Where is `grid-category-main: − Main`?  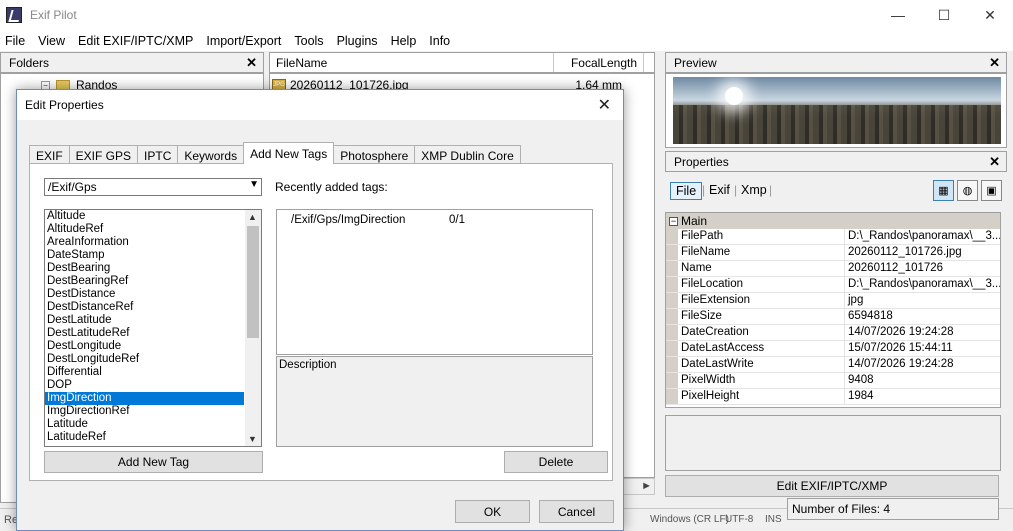
grid-category-main: − Main is located at coordinates (833, 221).